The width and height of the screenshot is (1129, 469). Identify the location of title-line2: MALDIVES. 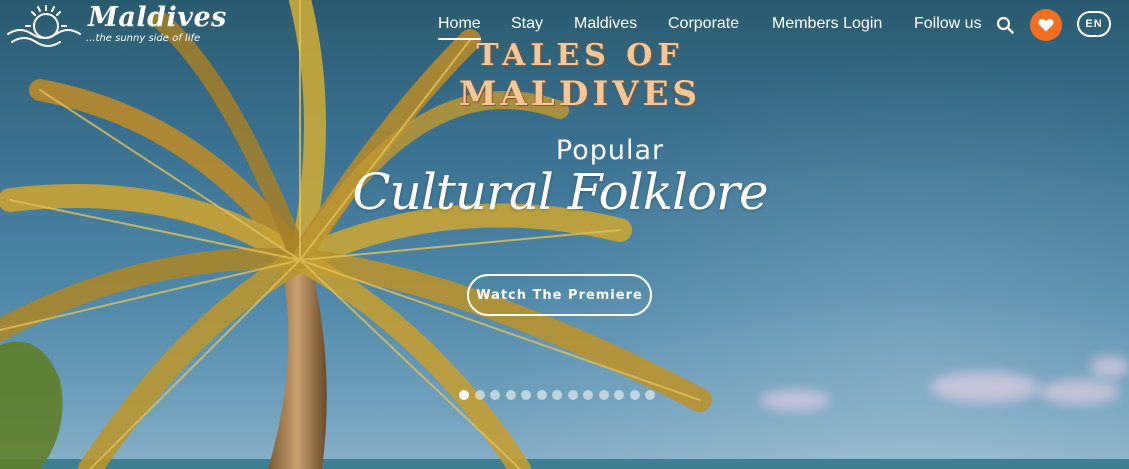
(580, 94).